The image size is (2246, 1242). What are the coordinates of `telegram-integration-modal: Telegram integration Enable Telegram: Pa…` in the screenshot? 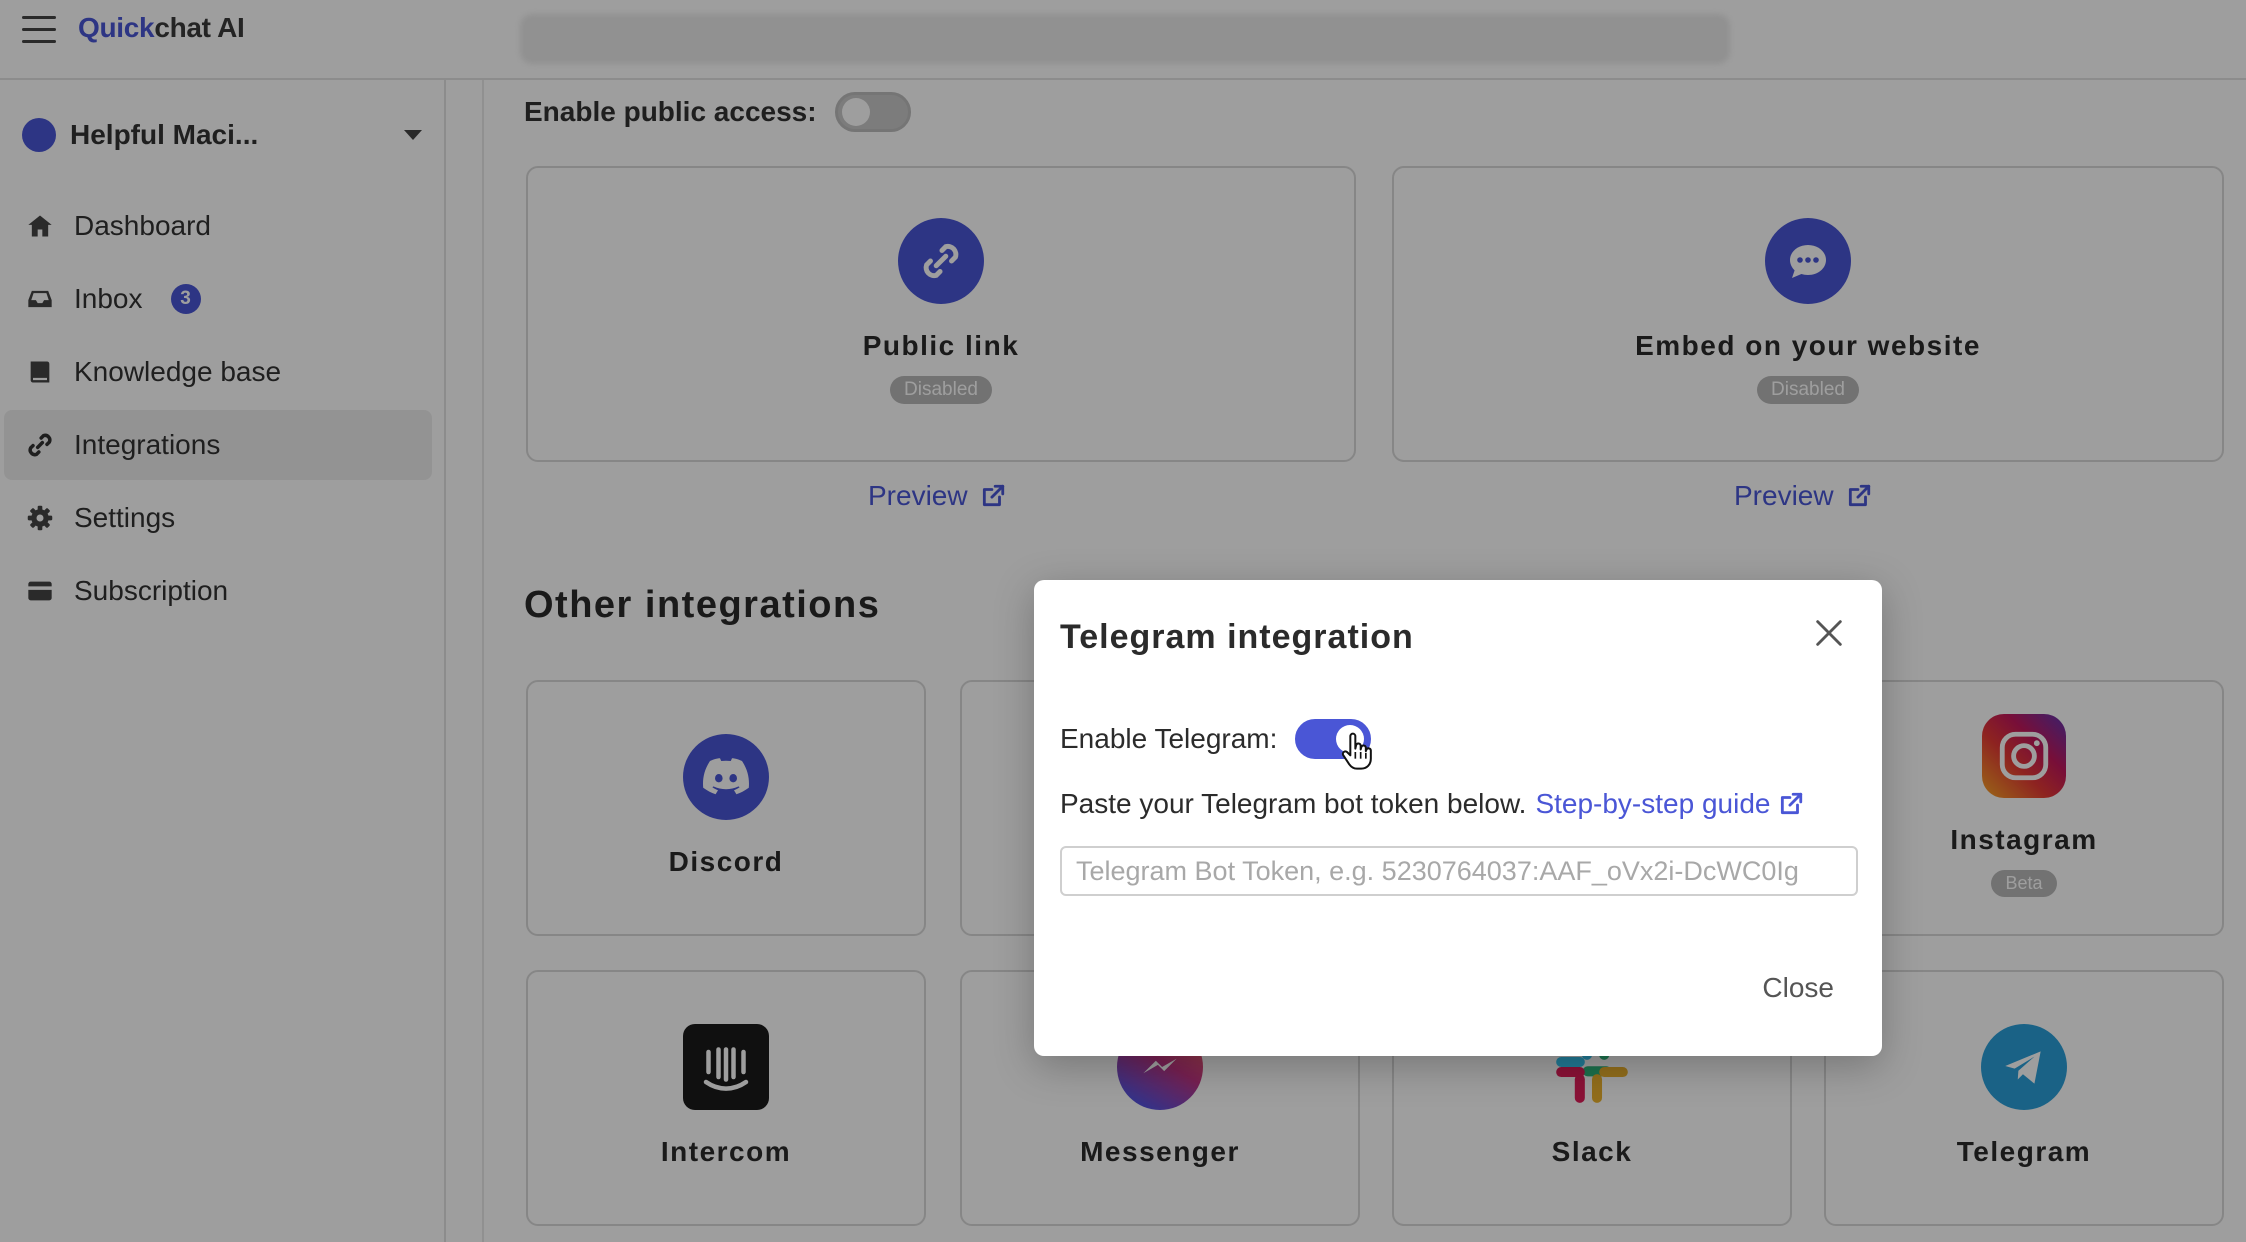 It's located at (1458, 818).